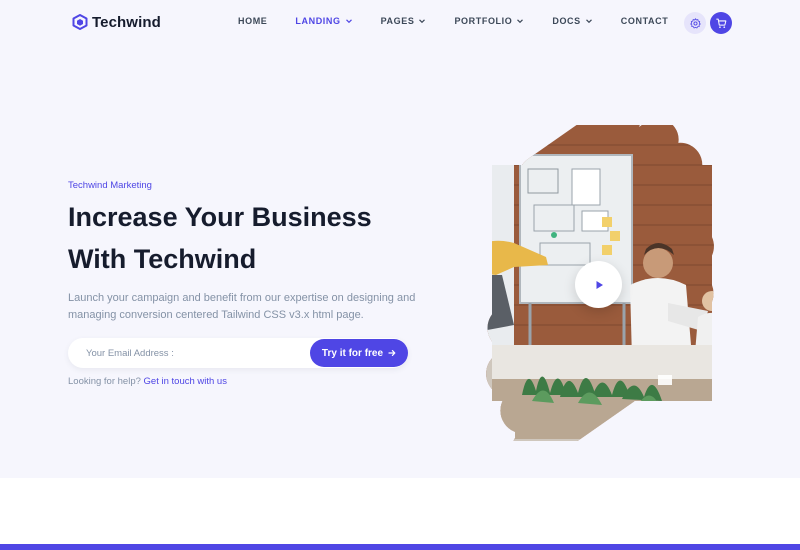 This screenshot has width=800, height=550. I want to click on email-input, so click(191, 353).